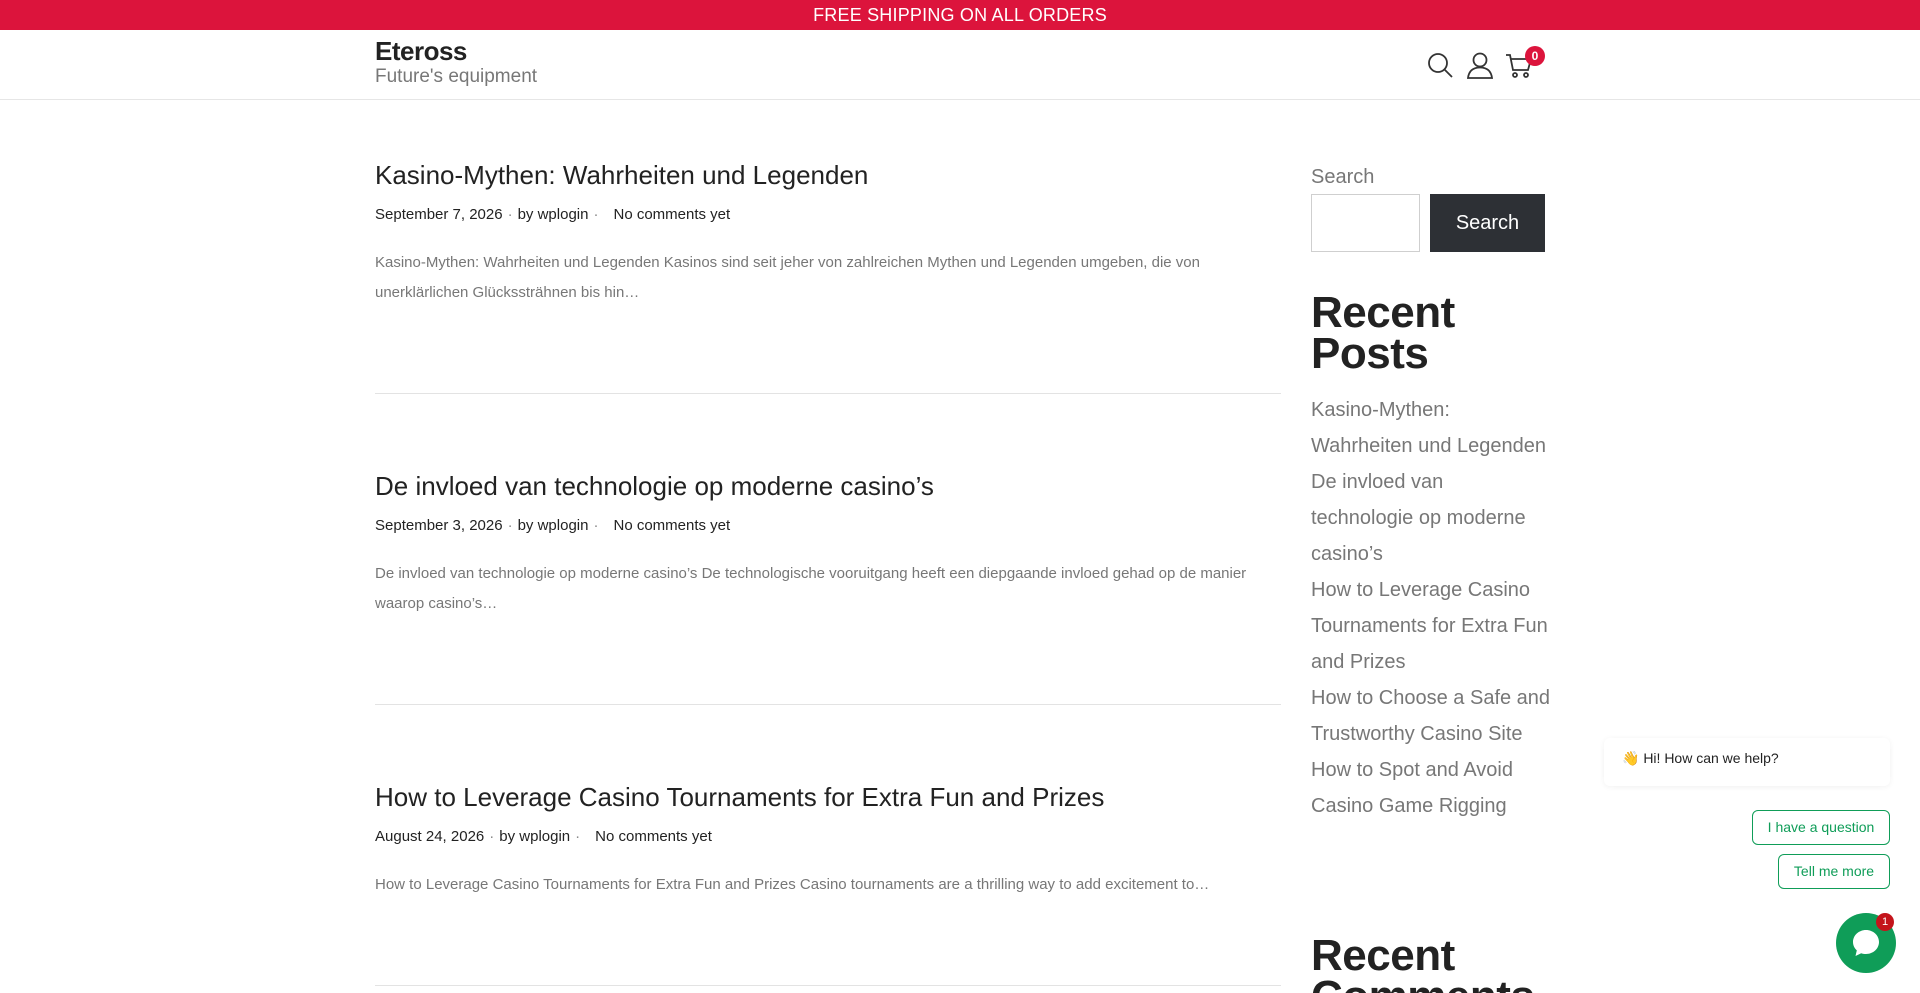 The height and width of the screenshot is (993, 1920). I want to click on site-header: Eteross Future's equipment 0, so click(960, 65).